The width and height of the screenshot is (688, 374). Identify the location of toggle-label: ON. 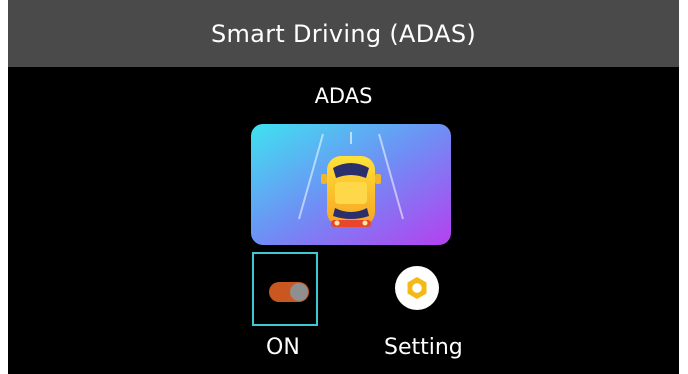
(283, 347).